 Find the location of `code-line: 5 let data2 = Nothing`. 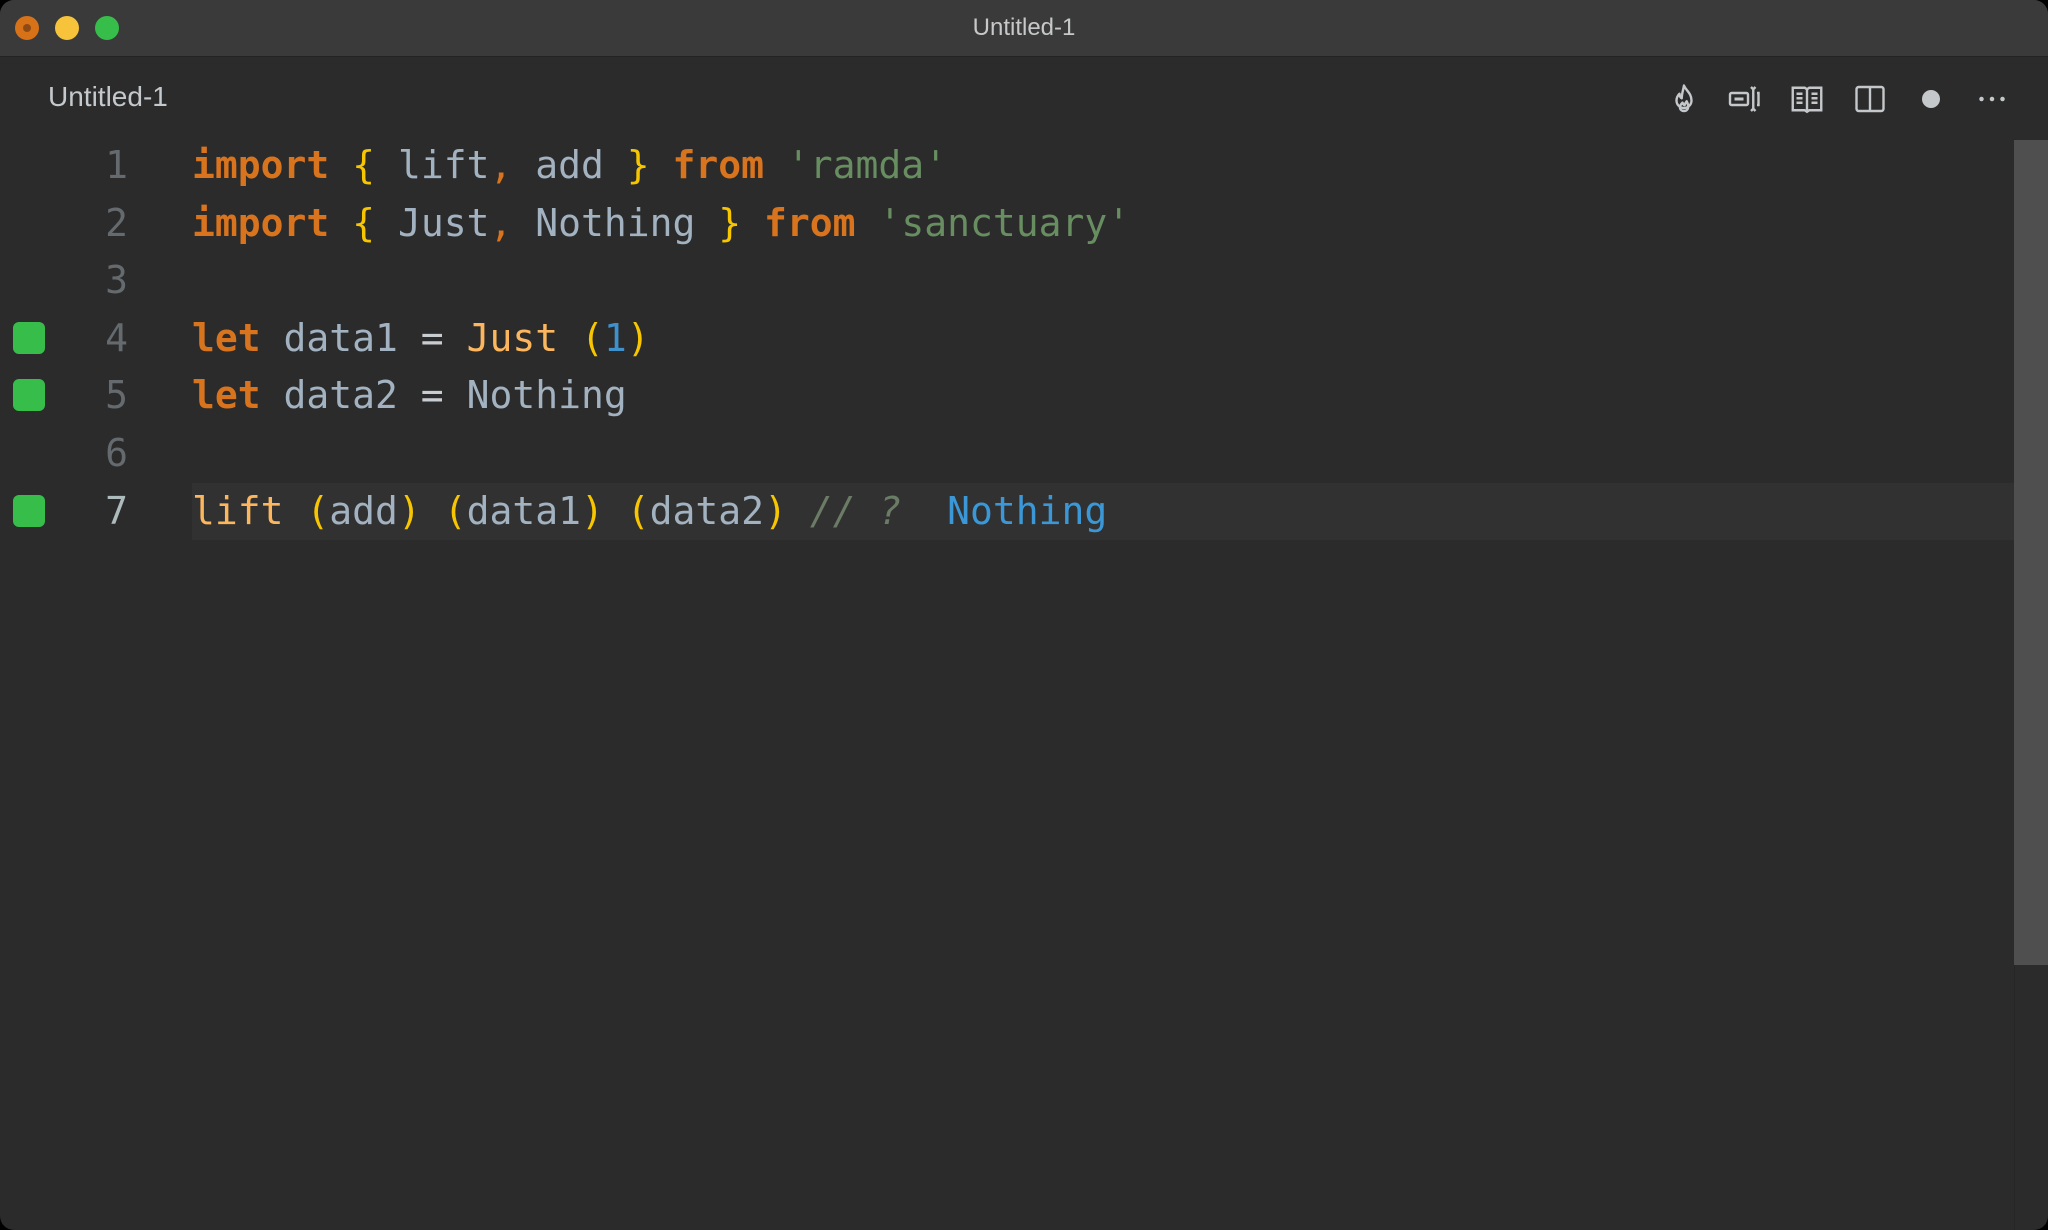

code-line: 5 let data2 = Nothing is located at coordinates (1007, 396).